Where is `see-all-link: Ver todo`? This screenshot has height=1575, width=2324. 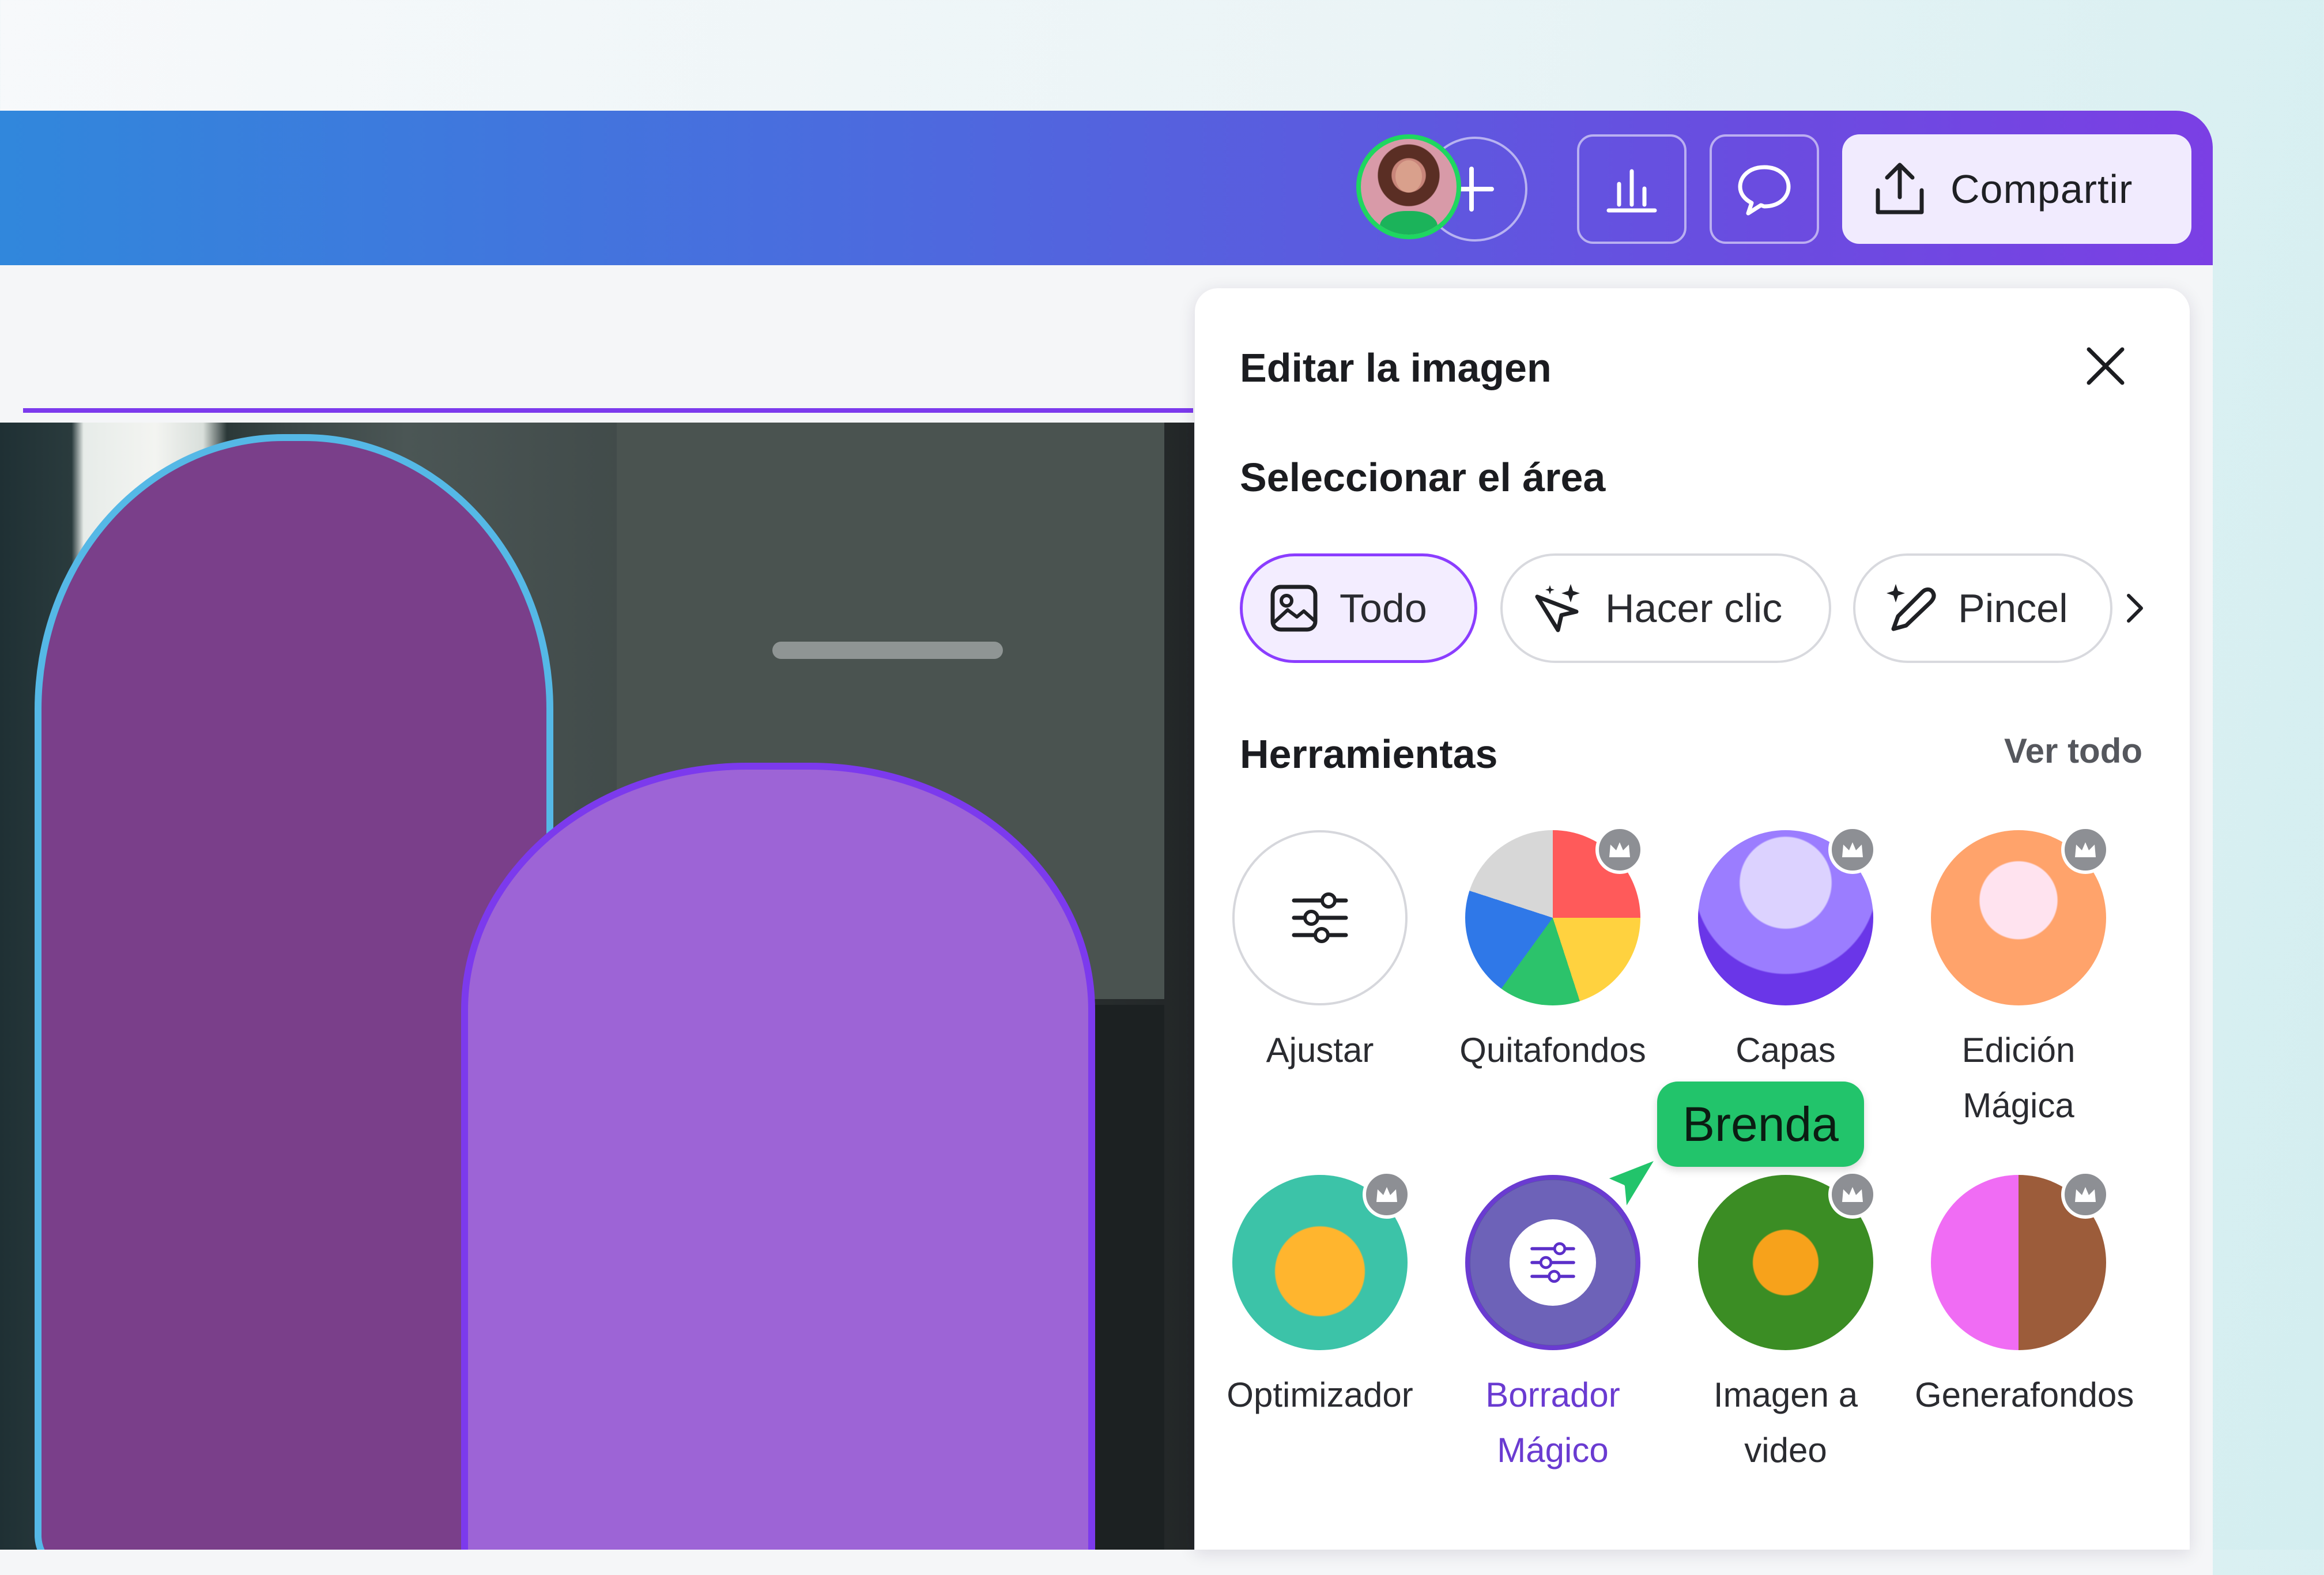 see-all-link: Ver todo is located at coordinates (2073, 751).